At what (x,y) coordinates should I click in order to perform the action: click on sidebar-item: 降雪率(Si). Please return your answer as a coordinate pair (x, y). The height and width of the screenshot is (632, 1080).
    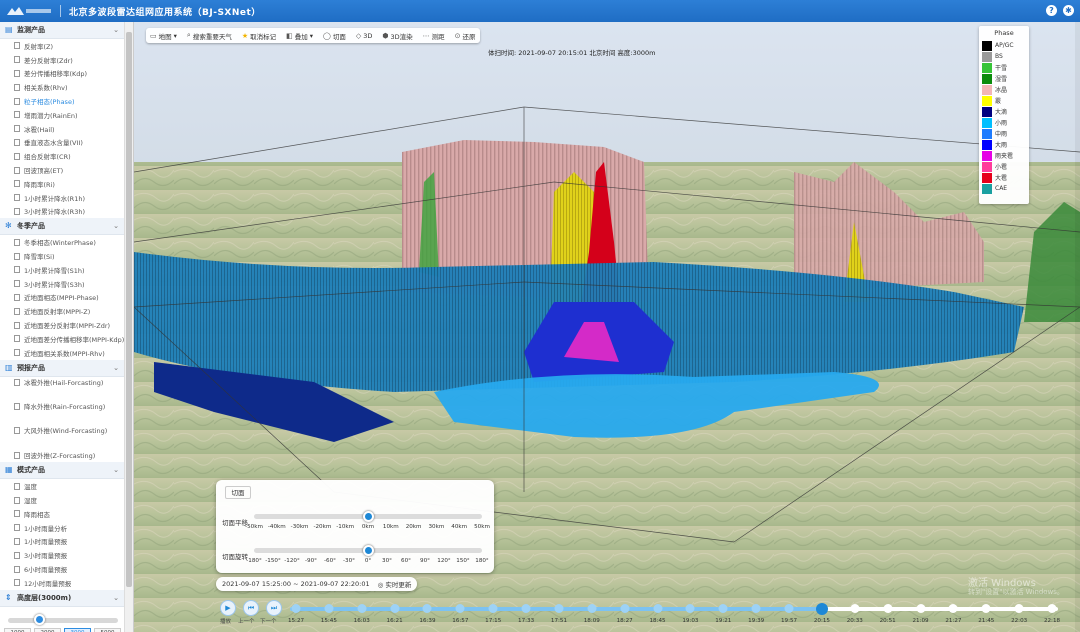
    Looking at the image, I should click on (62, 256).